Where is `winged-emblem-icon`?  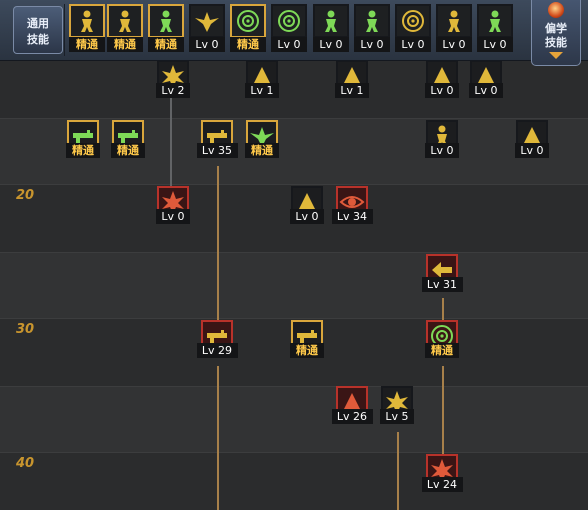
winged-emblem-icon is located at coordinates (207, 22).